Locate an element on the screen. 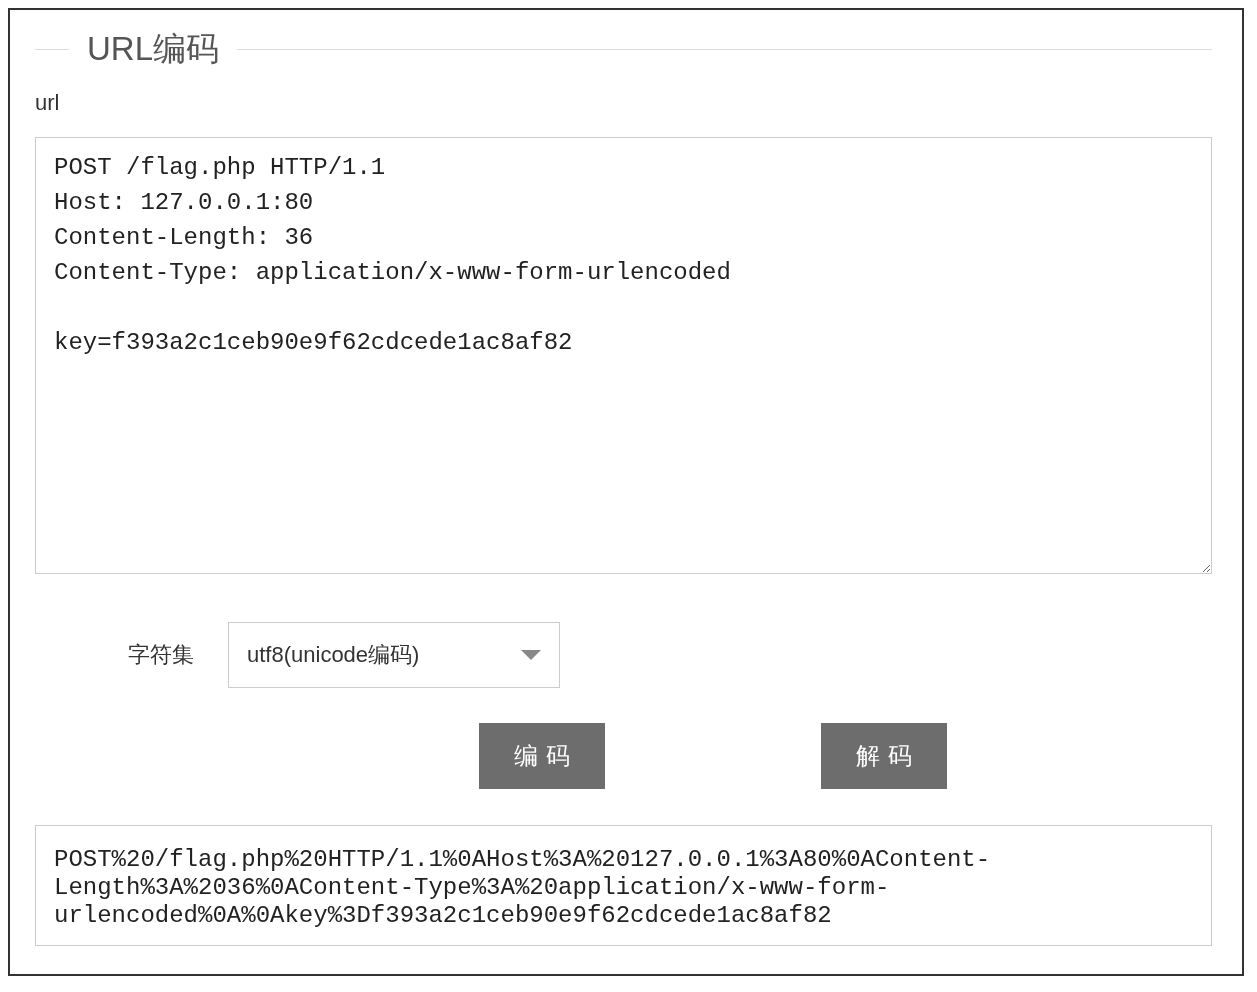 This screenshot has width=1257, height=992. charset-dropdown: utf8(unicode编码) is located at coordinates (394, 655).